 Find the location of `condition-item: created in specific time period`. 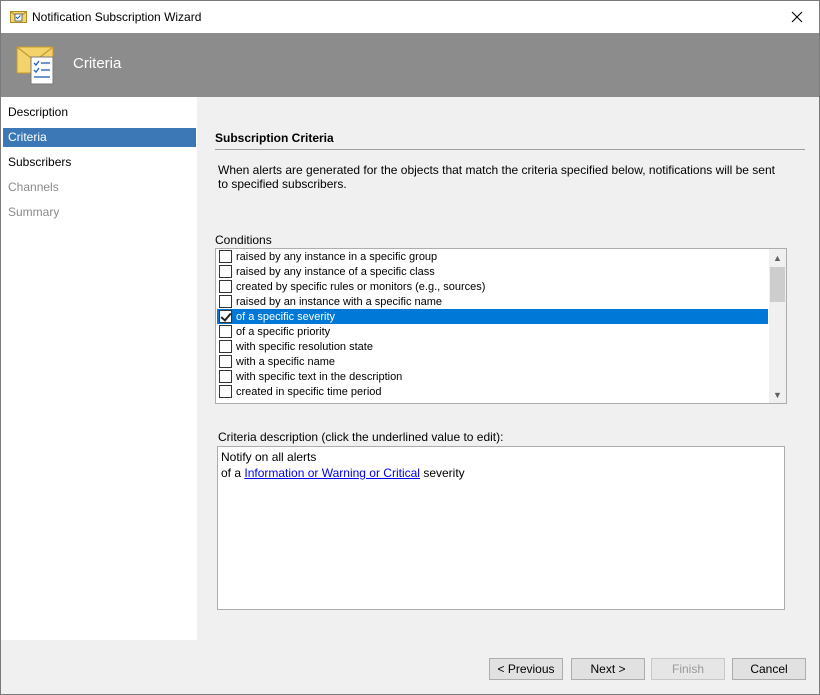

condition-item: created in specific time period is located at coordinates (492, 391).